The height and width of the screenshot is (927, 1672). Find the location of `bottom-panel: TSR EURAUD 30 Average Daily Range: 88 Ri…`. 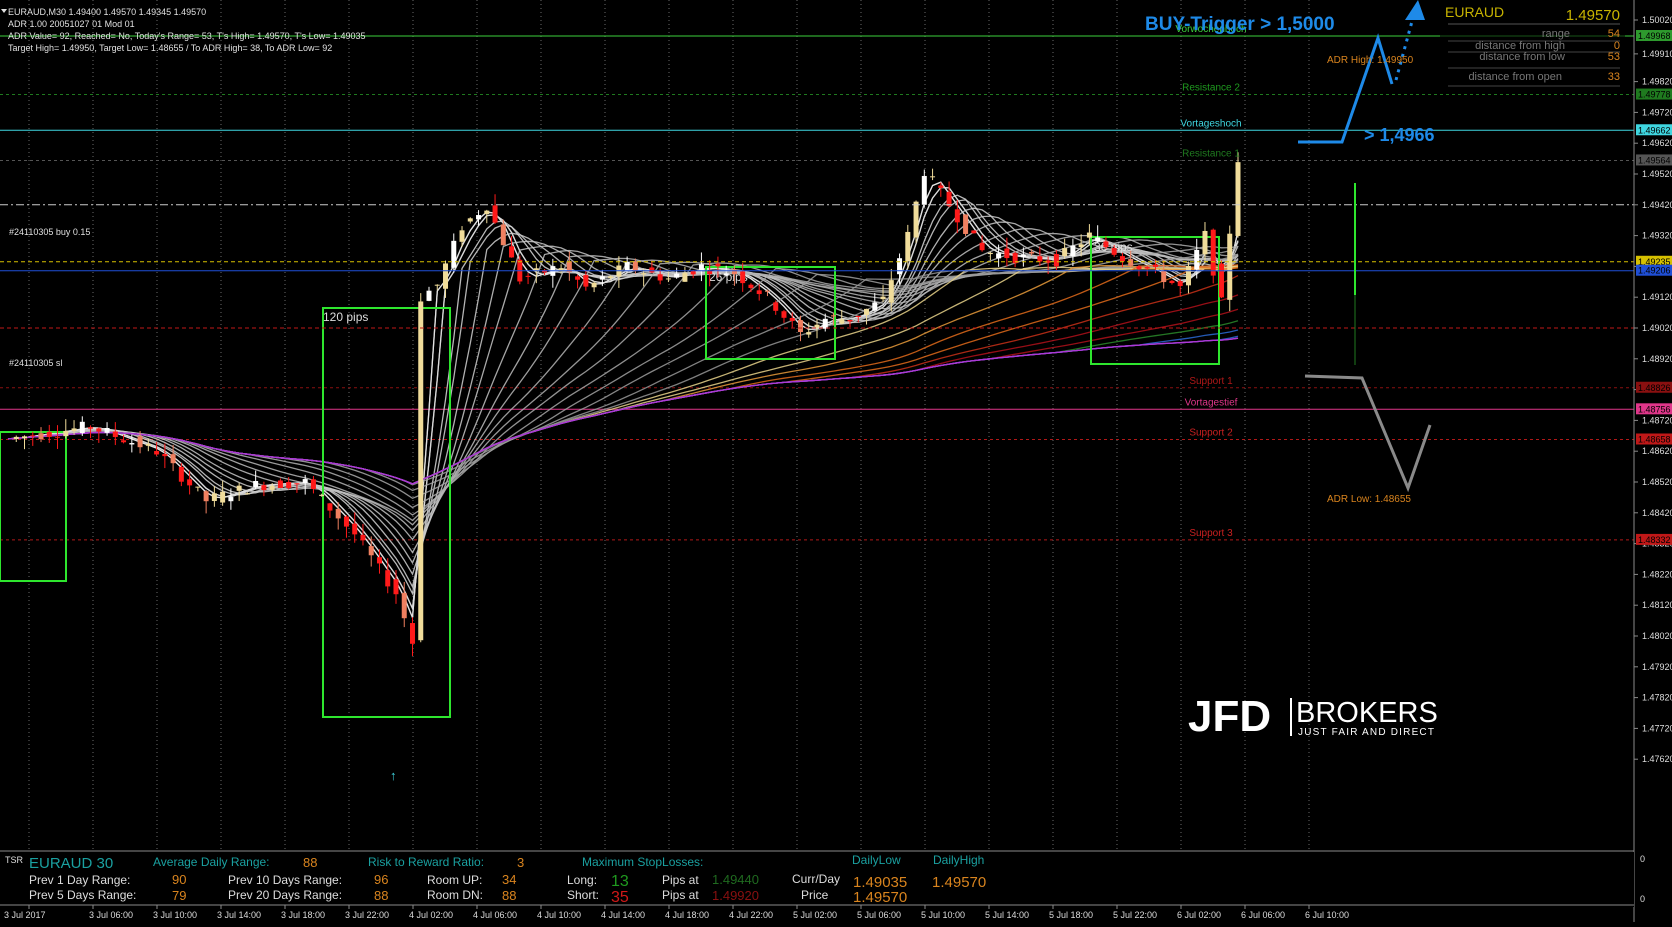

bottom-panel: TSR EURAUD 30 Average Daily Range: 88 Ri… is located at coordinates (822, 878).